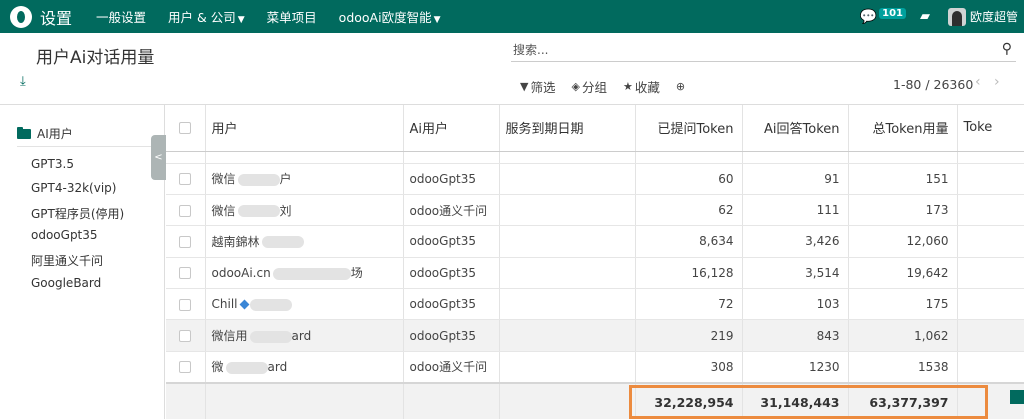 The height and width of the screenshot is (419, 1024). I want to click on pager-value: 1-80 / 26360, so click(933, 84).